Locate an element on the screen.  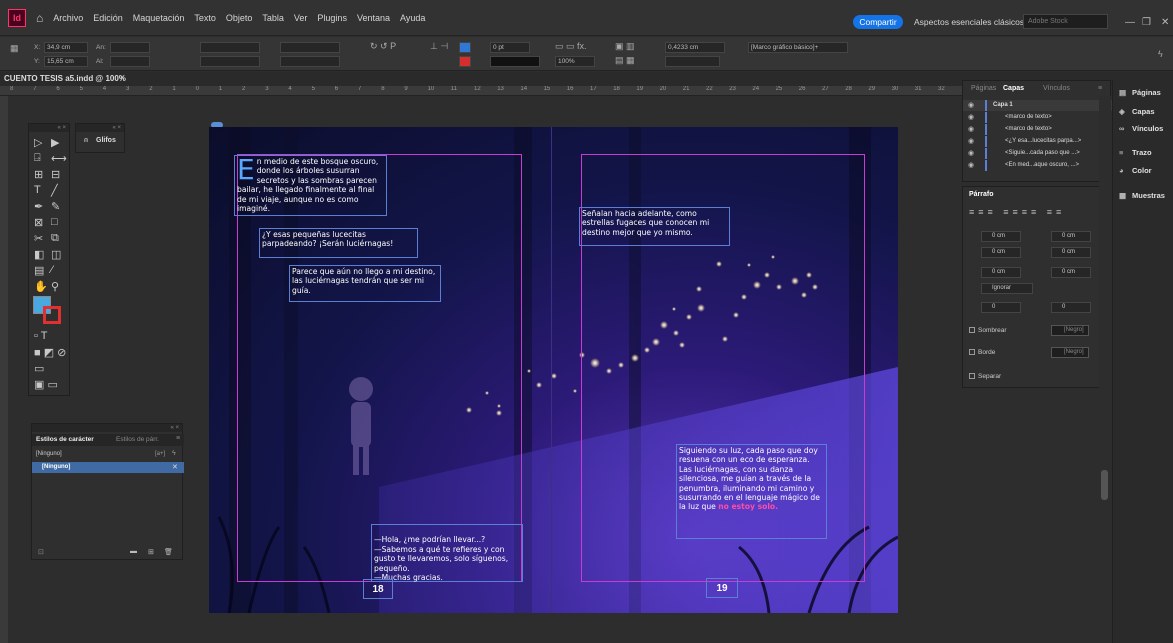
glyphs-label: Glifos is located at coordinates (106, 140).